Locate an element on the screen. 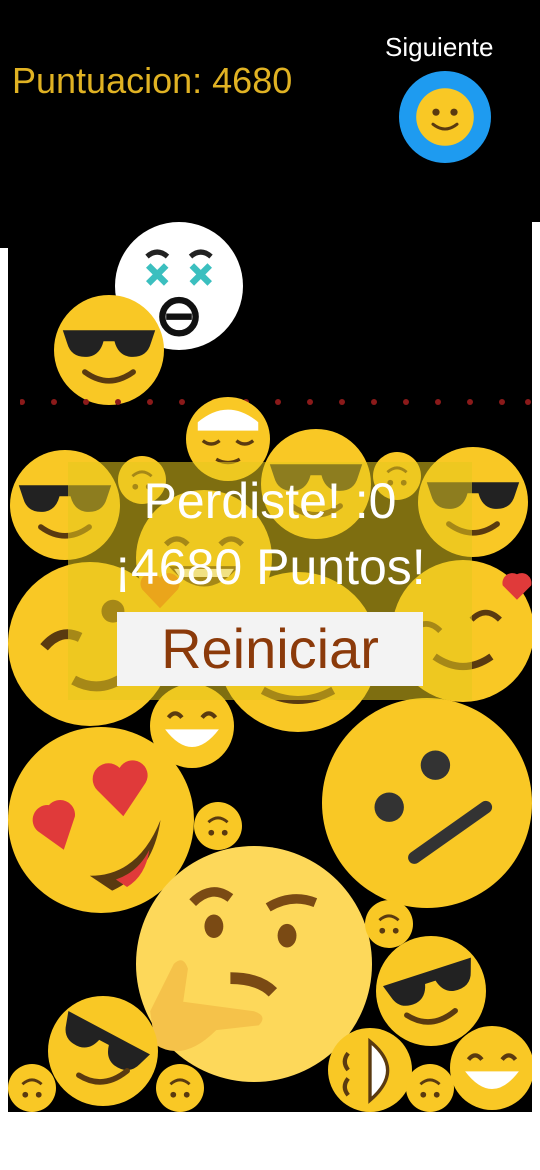 Image resolution: width=540 pixels, height=1170 pixels. board-right-edge is located at coordinates (536, 667).